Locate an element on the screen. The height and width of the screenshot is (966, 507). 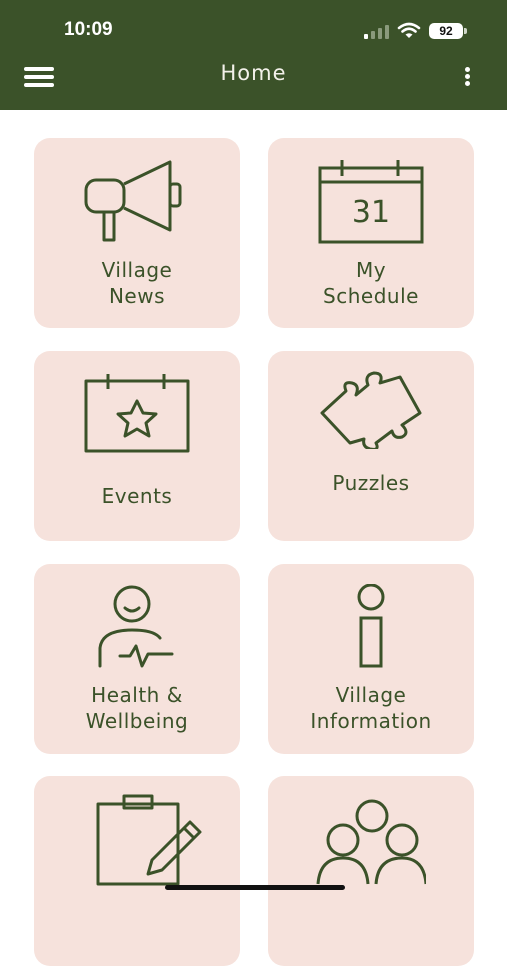
tile-label: Events is located at coordinates (137, 496).